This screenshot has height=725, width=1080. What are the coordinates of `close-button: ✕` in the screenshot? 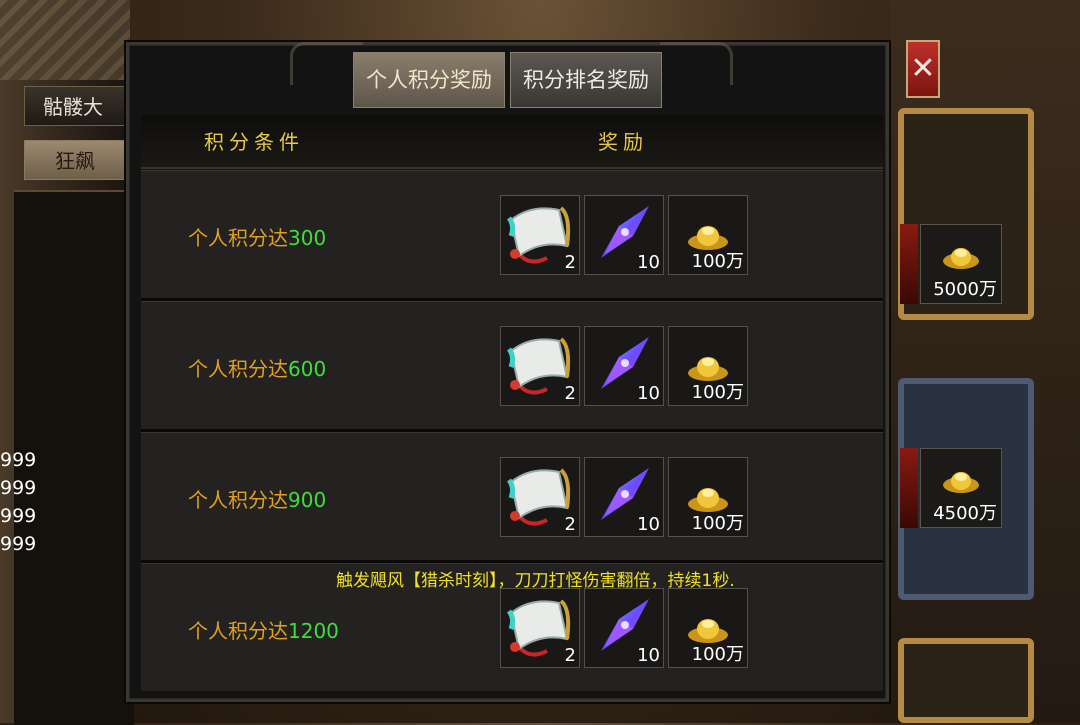 It's located at (923, 69).